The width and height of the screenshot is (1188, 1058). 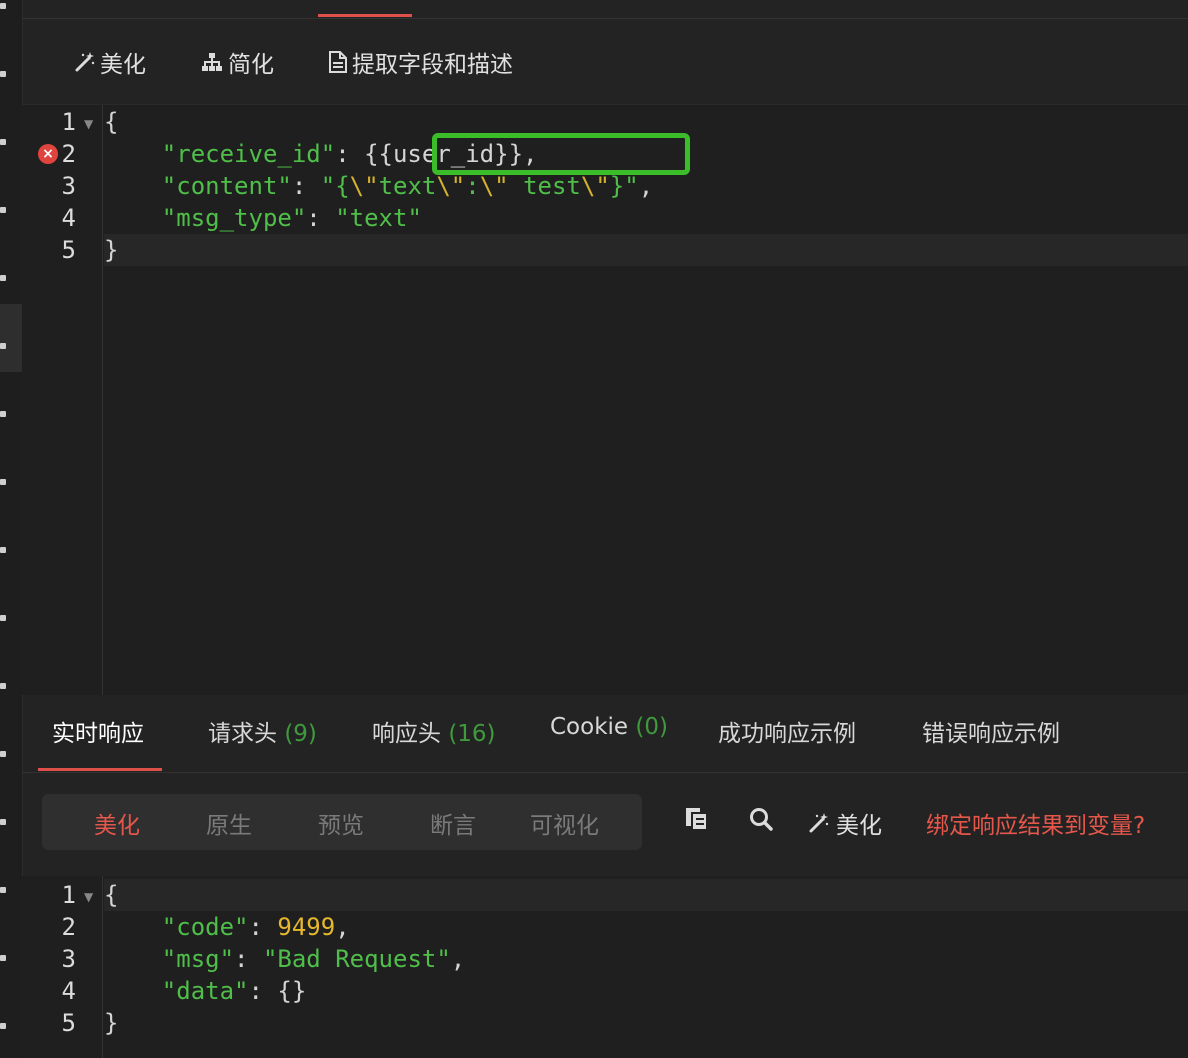 I want to click on tab-count: (0), so click(x=651, y=727).